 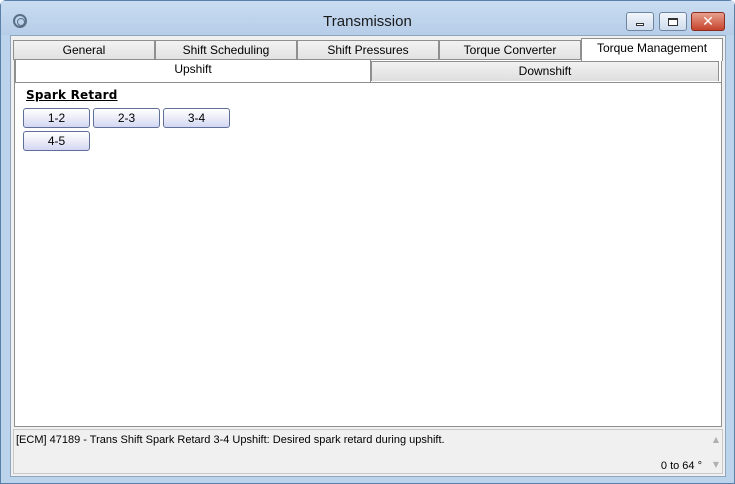 I want to click on shift-2-3-button: 2-3, so click(x=126, y=118).